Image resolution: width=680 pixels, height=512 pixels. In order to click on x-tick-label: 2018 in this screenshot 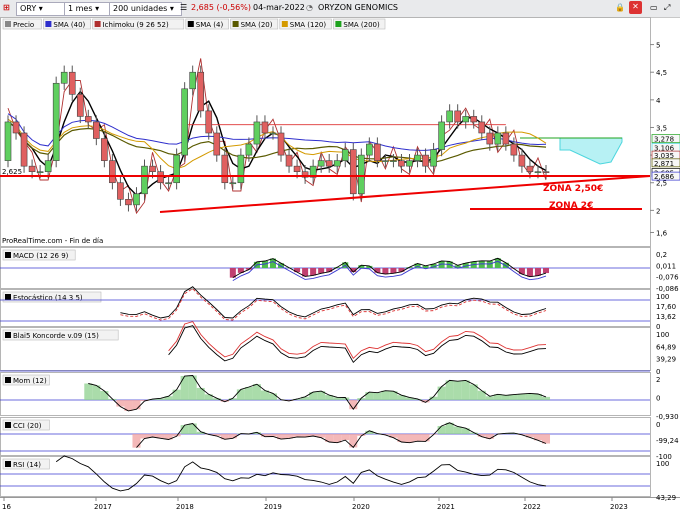, I will do `click(185, 507)`.